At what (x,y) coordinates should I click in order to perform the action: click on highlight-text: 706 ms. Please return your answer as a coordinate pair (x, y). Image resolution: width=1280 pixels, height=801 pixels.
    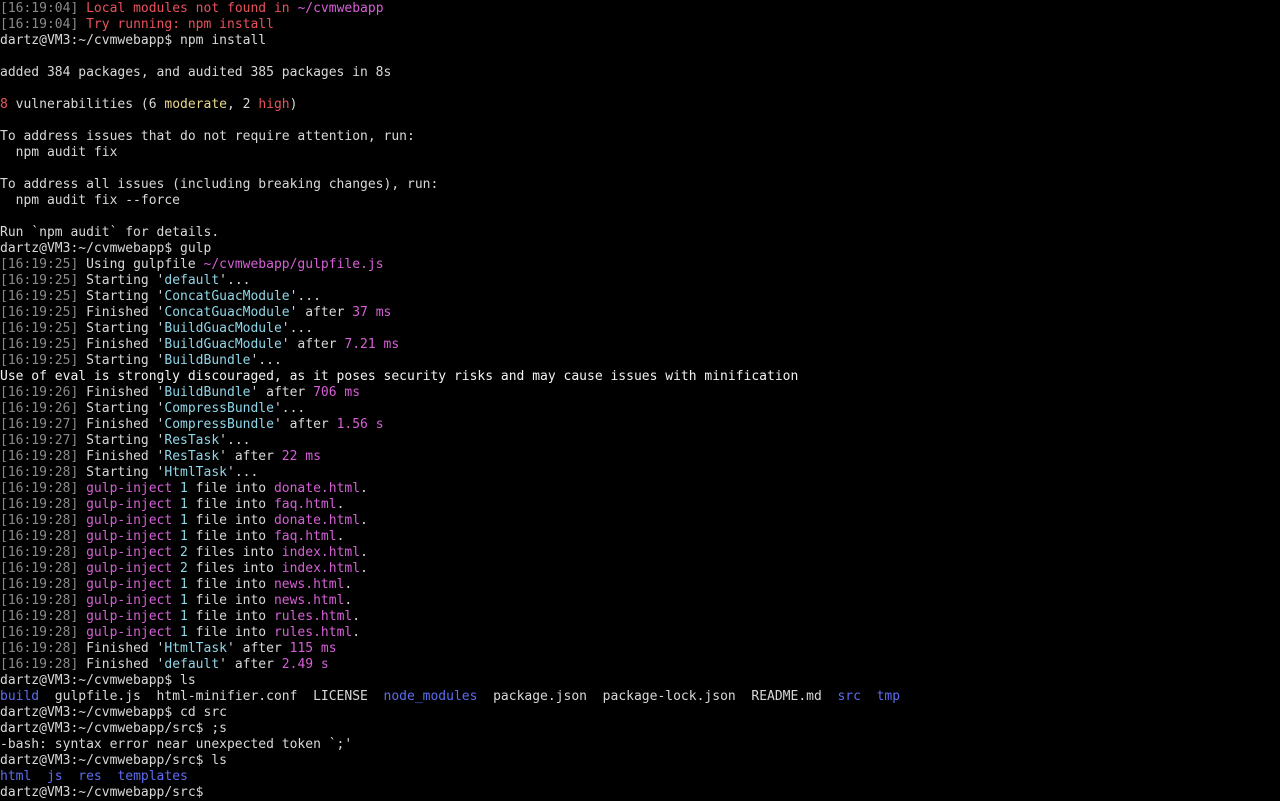
    Looking at the image, I should click on (337, 392).